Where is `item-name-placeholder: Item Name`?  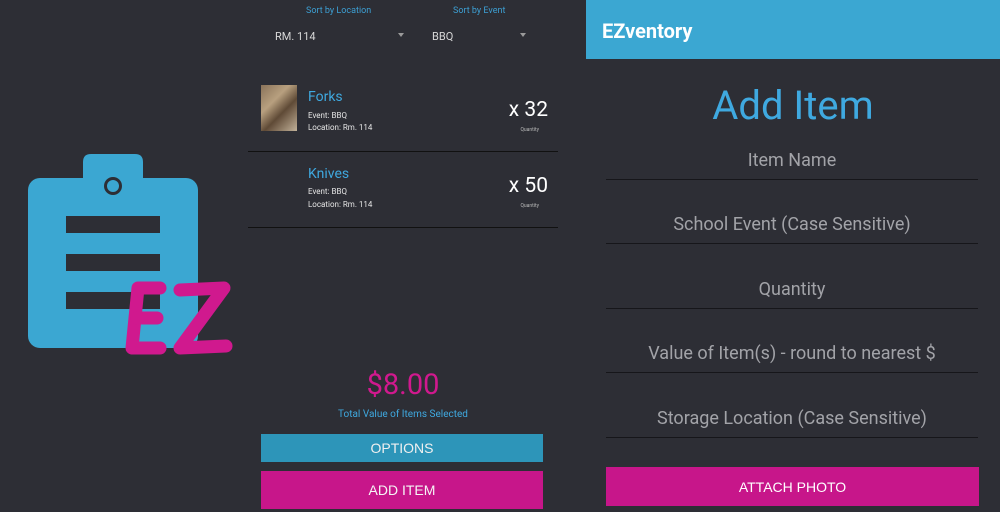
item-name-placeholder: Item Name is located at coordinates (792, 160).